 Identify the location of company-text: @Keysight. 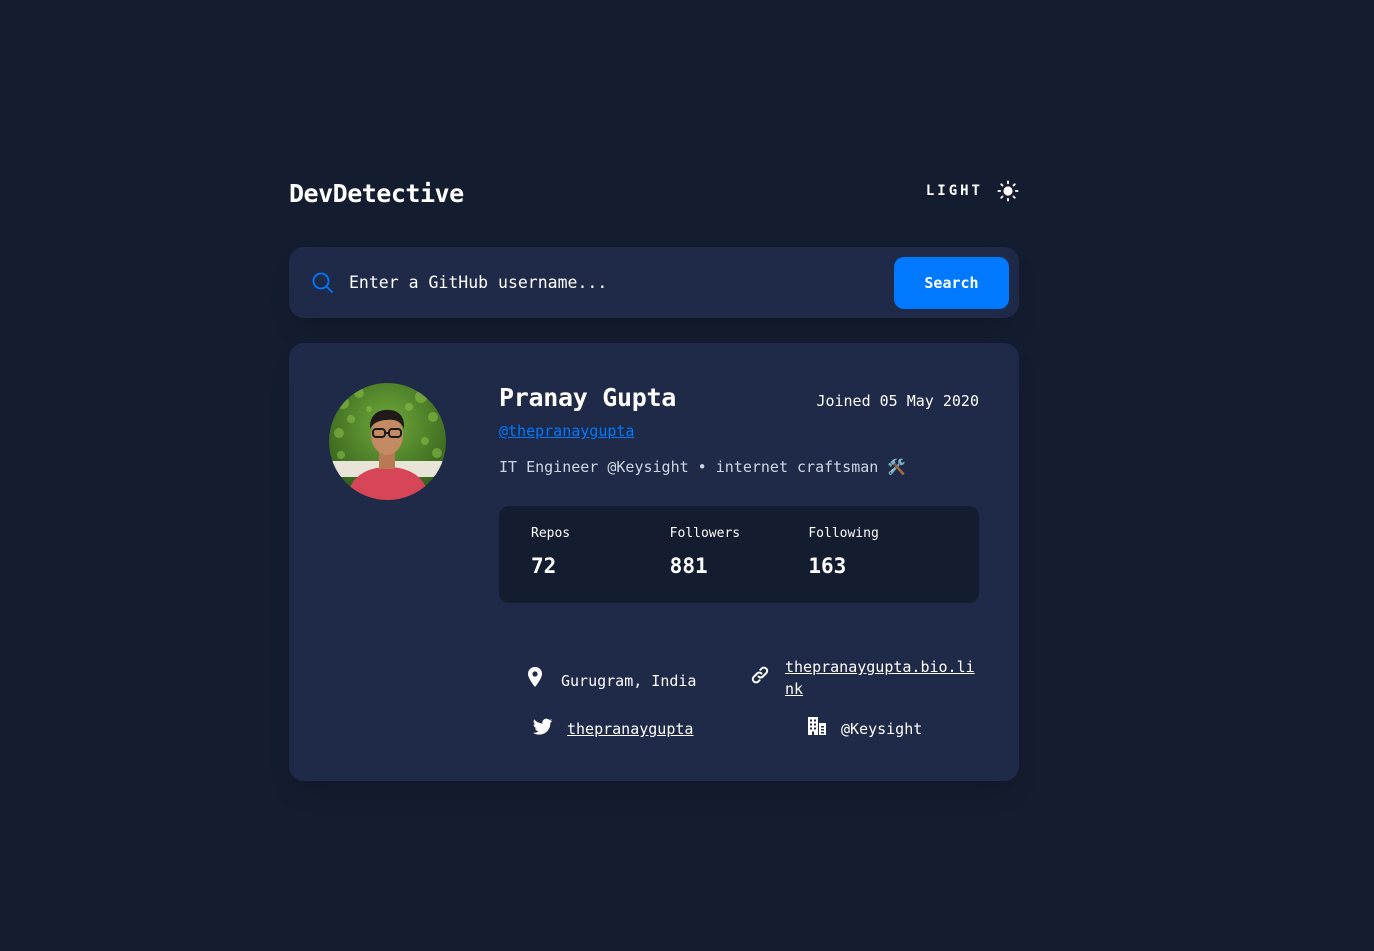
(882, 729).